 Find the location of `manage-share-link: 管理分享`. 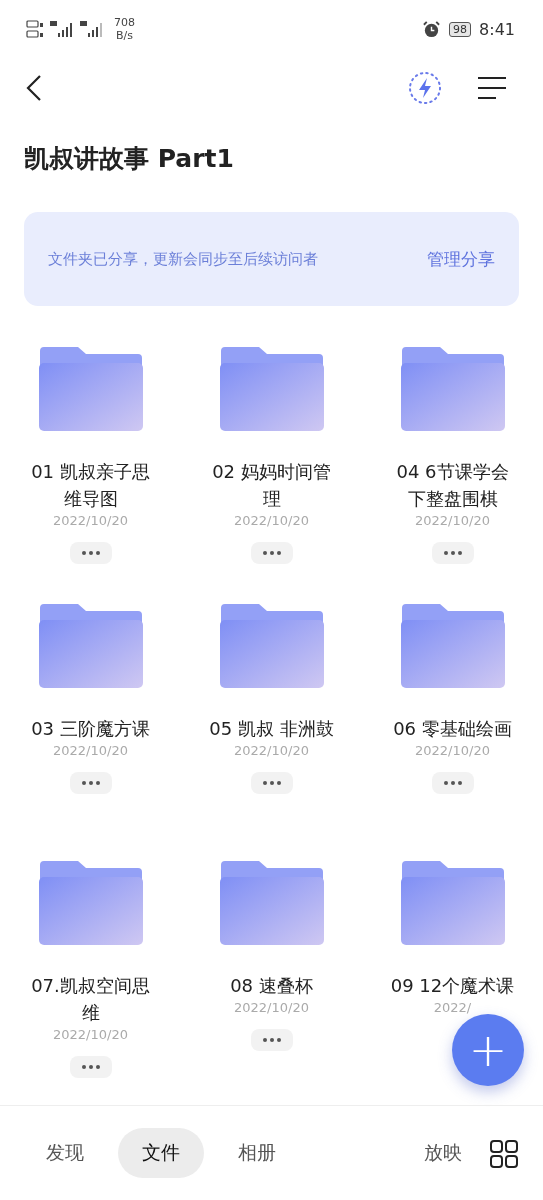

manage-share-link: 管理分享 is located at coordinates (461, 259).